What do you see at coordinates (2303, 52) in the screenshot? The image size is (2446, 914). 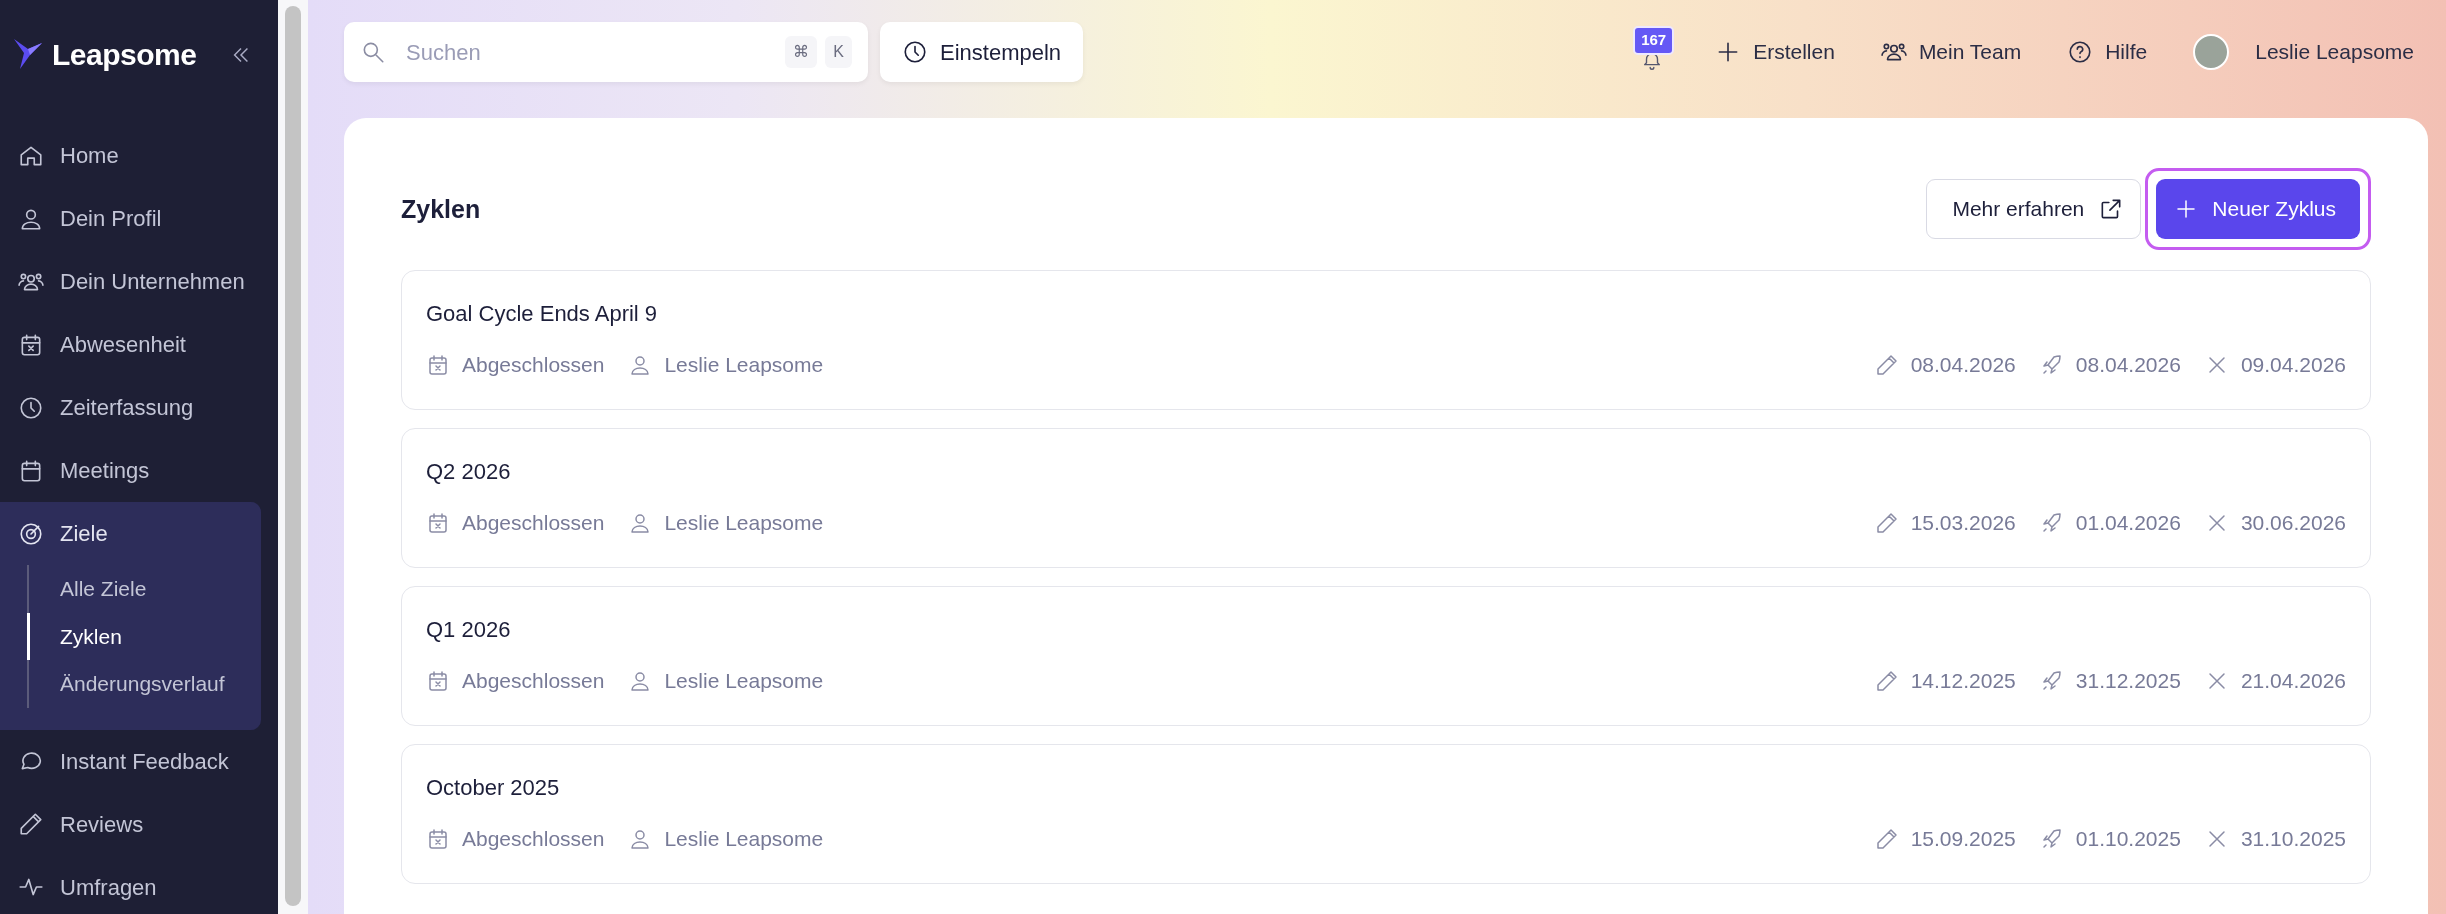 I see `user-menu: Leslie Leapsome` at bounding box center [2303, 52].